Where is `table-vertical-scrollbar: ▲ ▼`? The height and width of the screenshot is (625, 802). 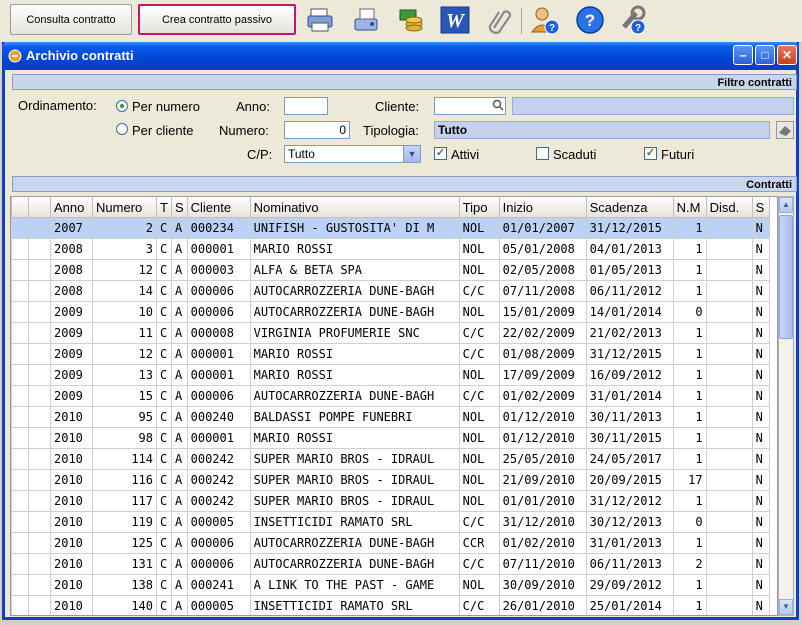 table-vertical-scrollbar: ▲ ▼ is located at coordinates (786, 406).